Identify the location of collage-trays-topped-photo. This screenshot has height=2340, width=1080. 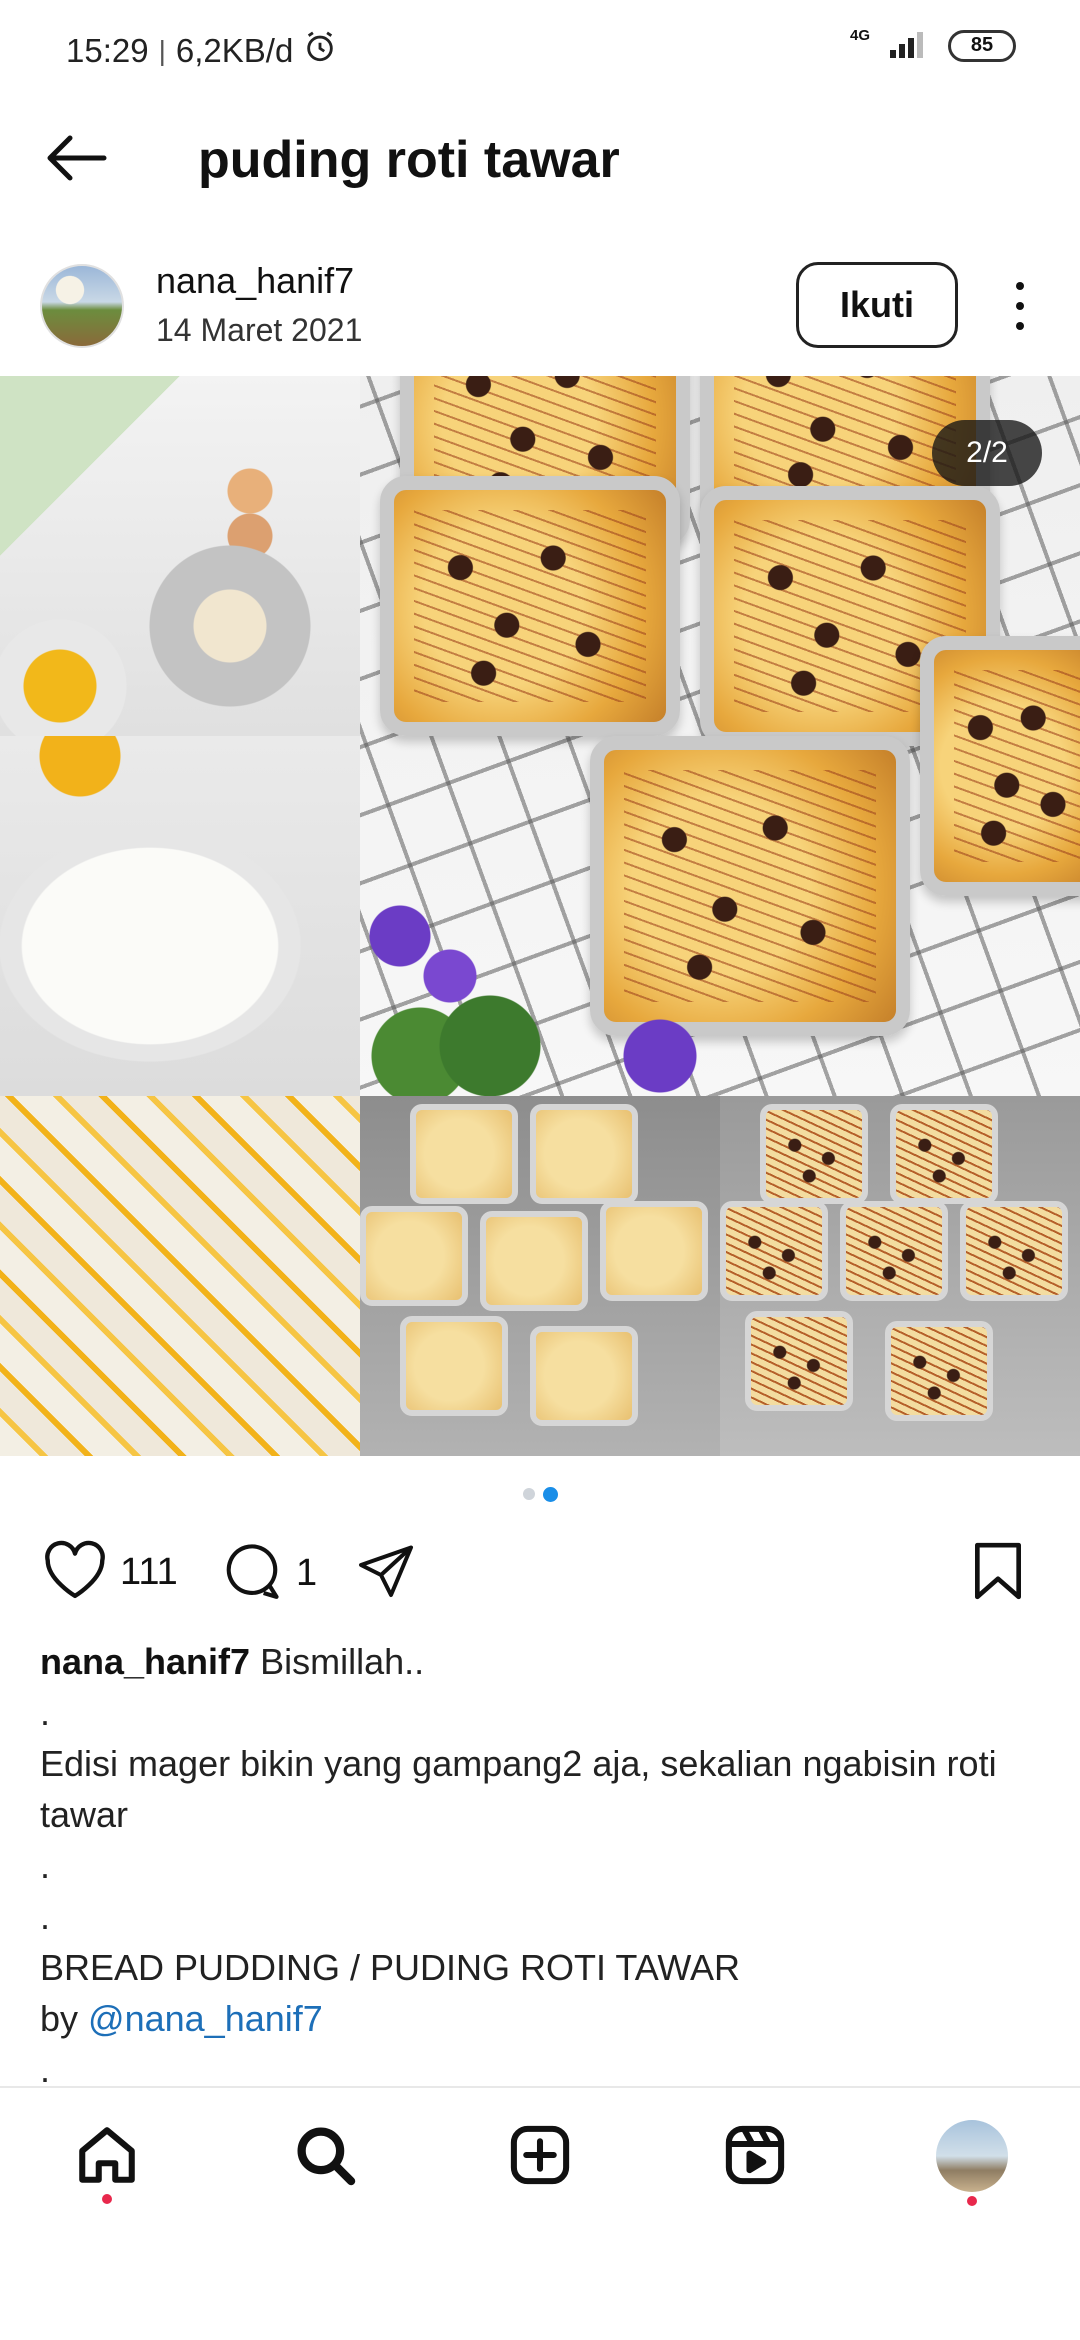
(900, 1276).